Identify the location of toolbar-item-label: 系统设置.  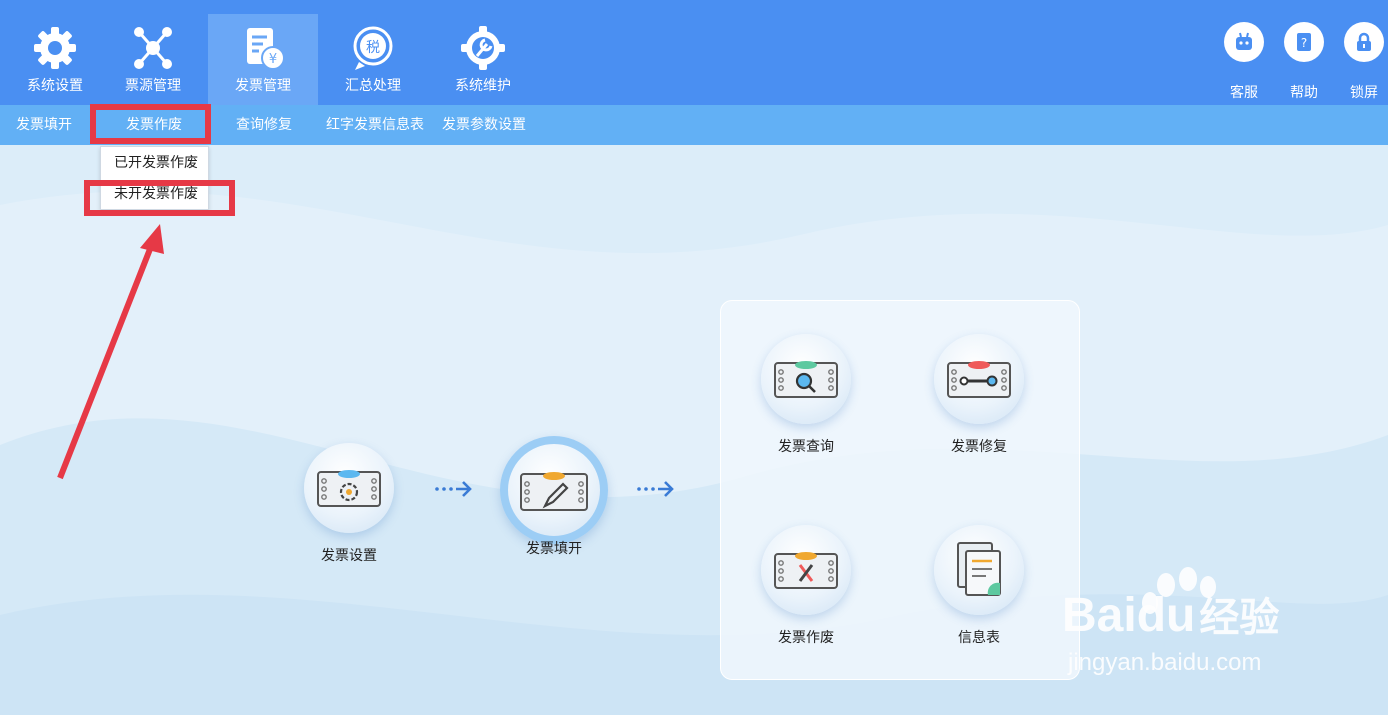
(55, 86).